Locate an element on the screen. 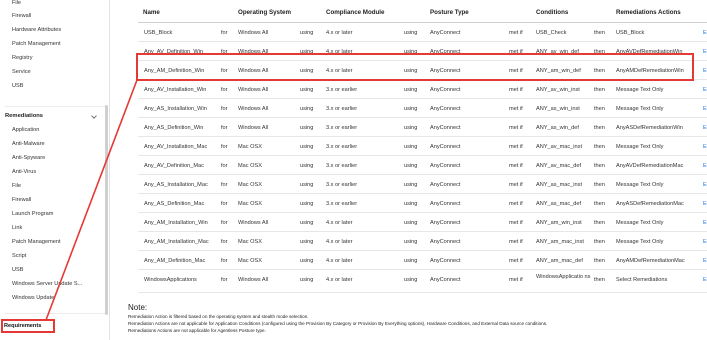  sidebar-item-file: File is located at coordinates (16, 3).